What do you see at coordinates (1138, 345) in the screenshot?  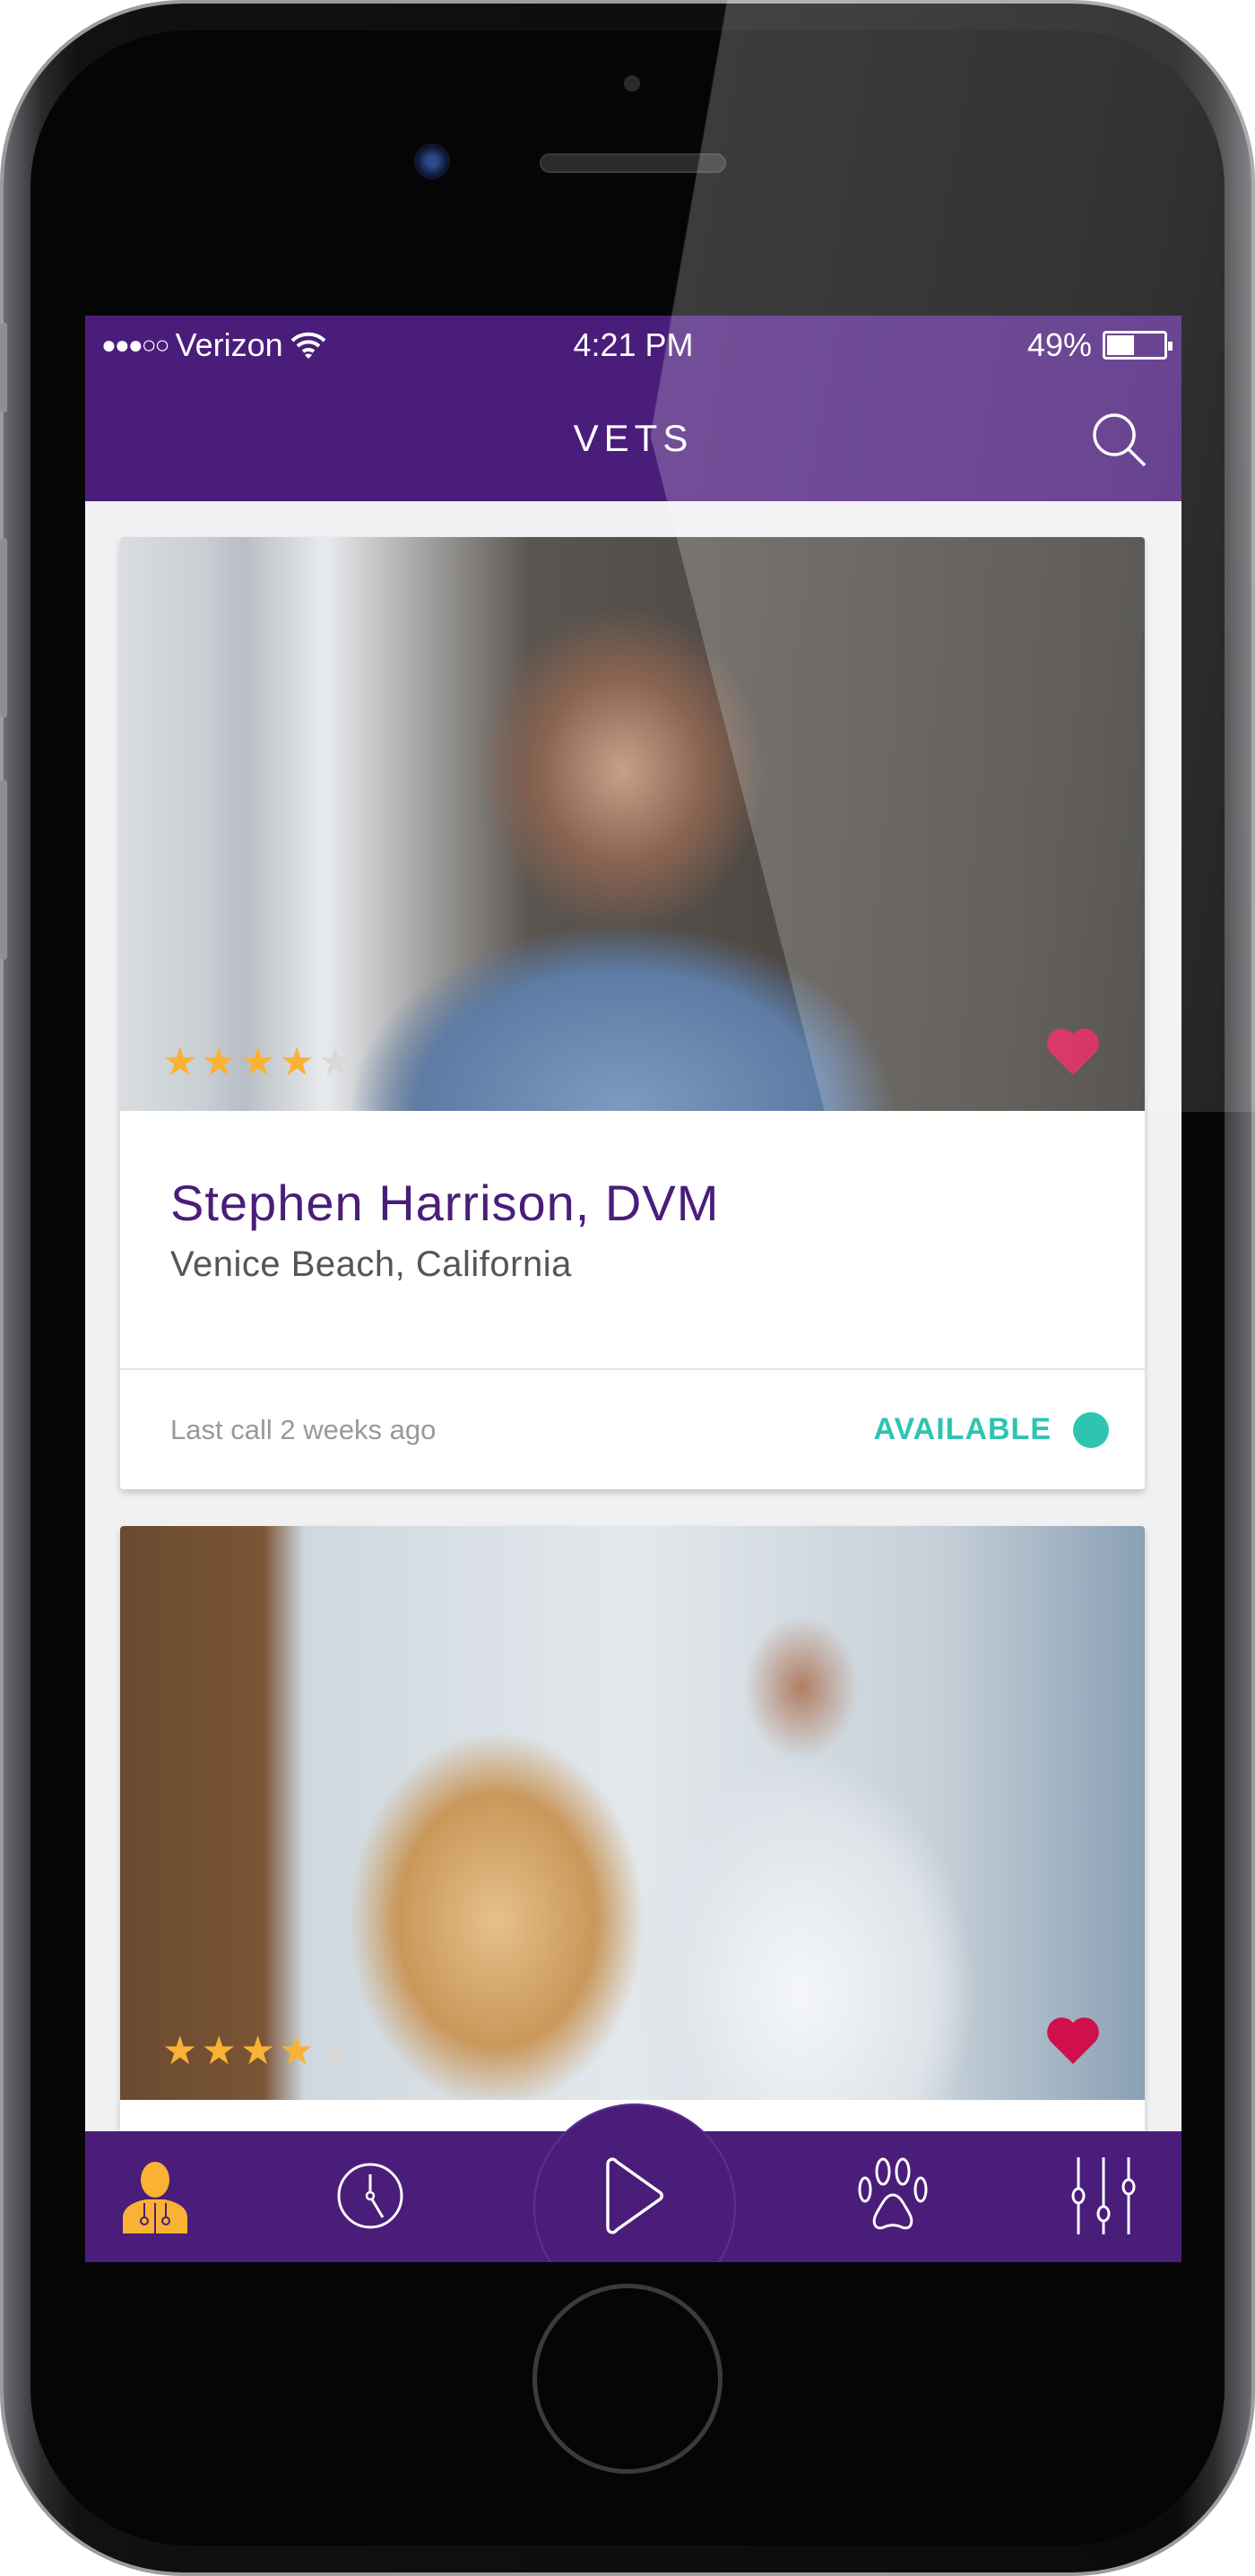 I see `battery-icon` at bounding box center [1138, 345].